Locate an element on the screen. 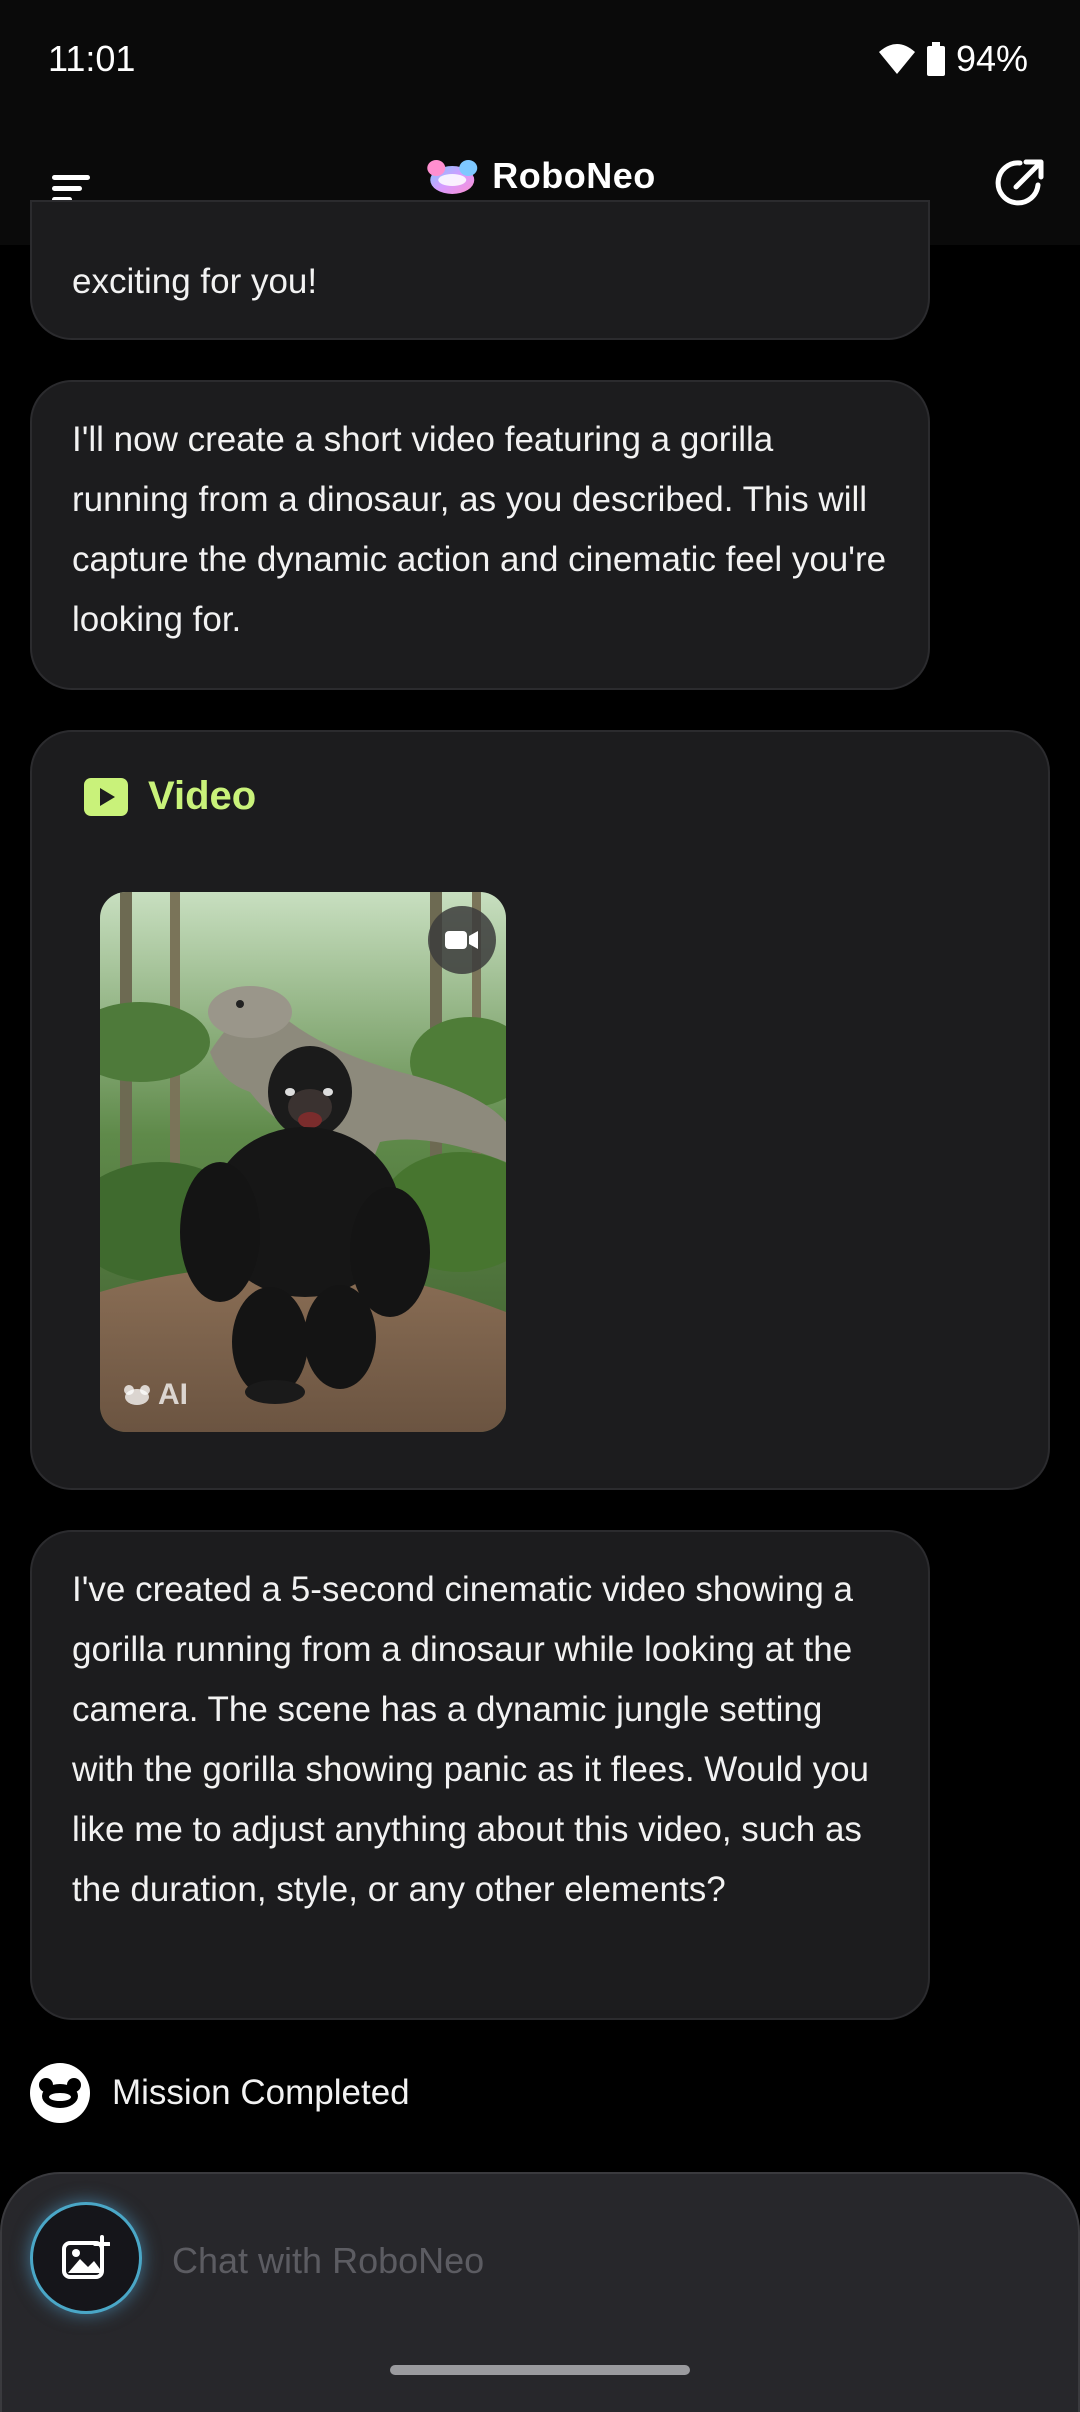  ai-logo-icon is located at coordinates (137, 1395).